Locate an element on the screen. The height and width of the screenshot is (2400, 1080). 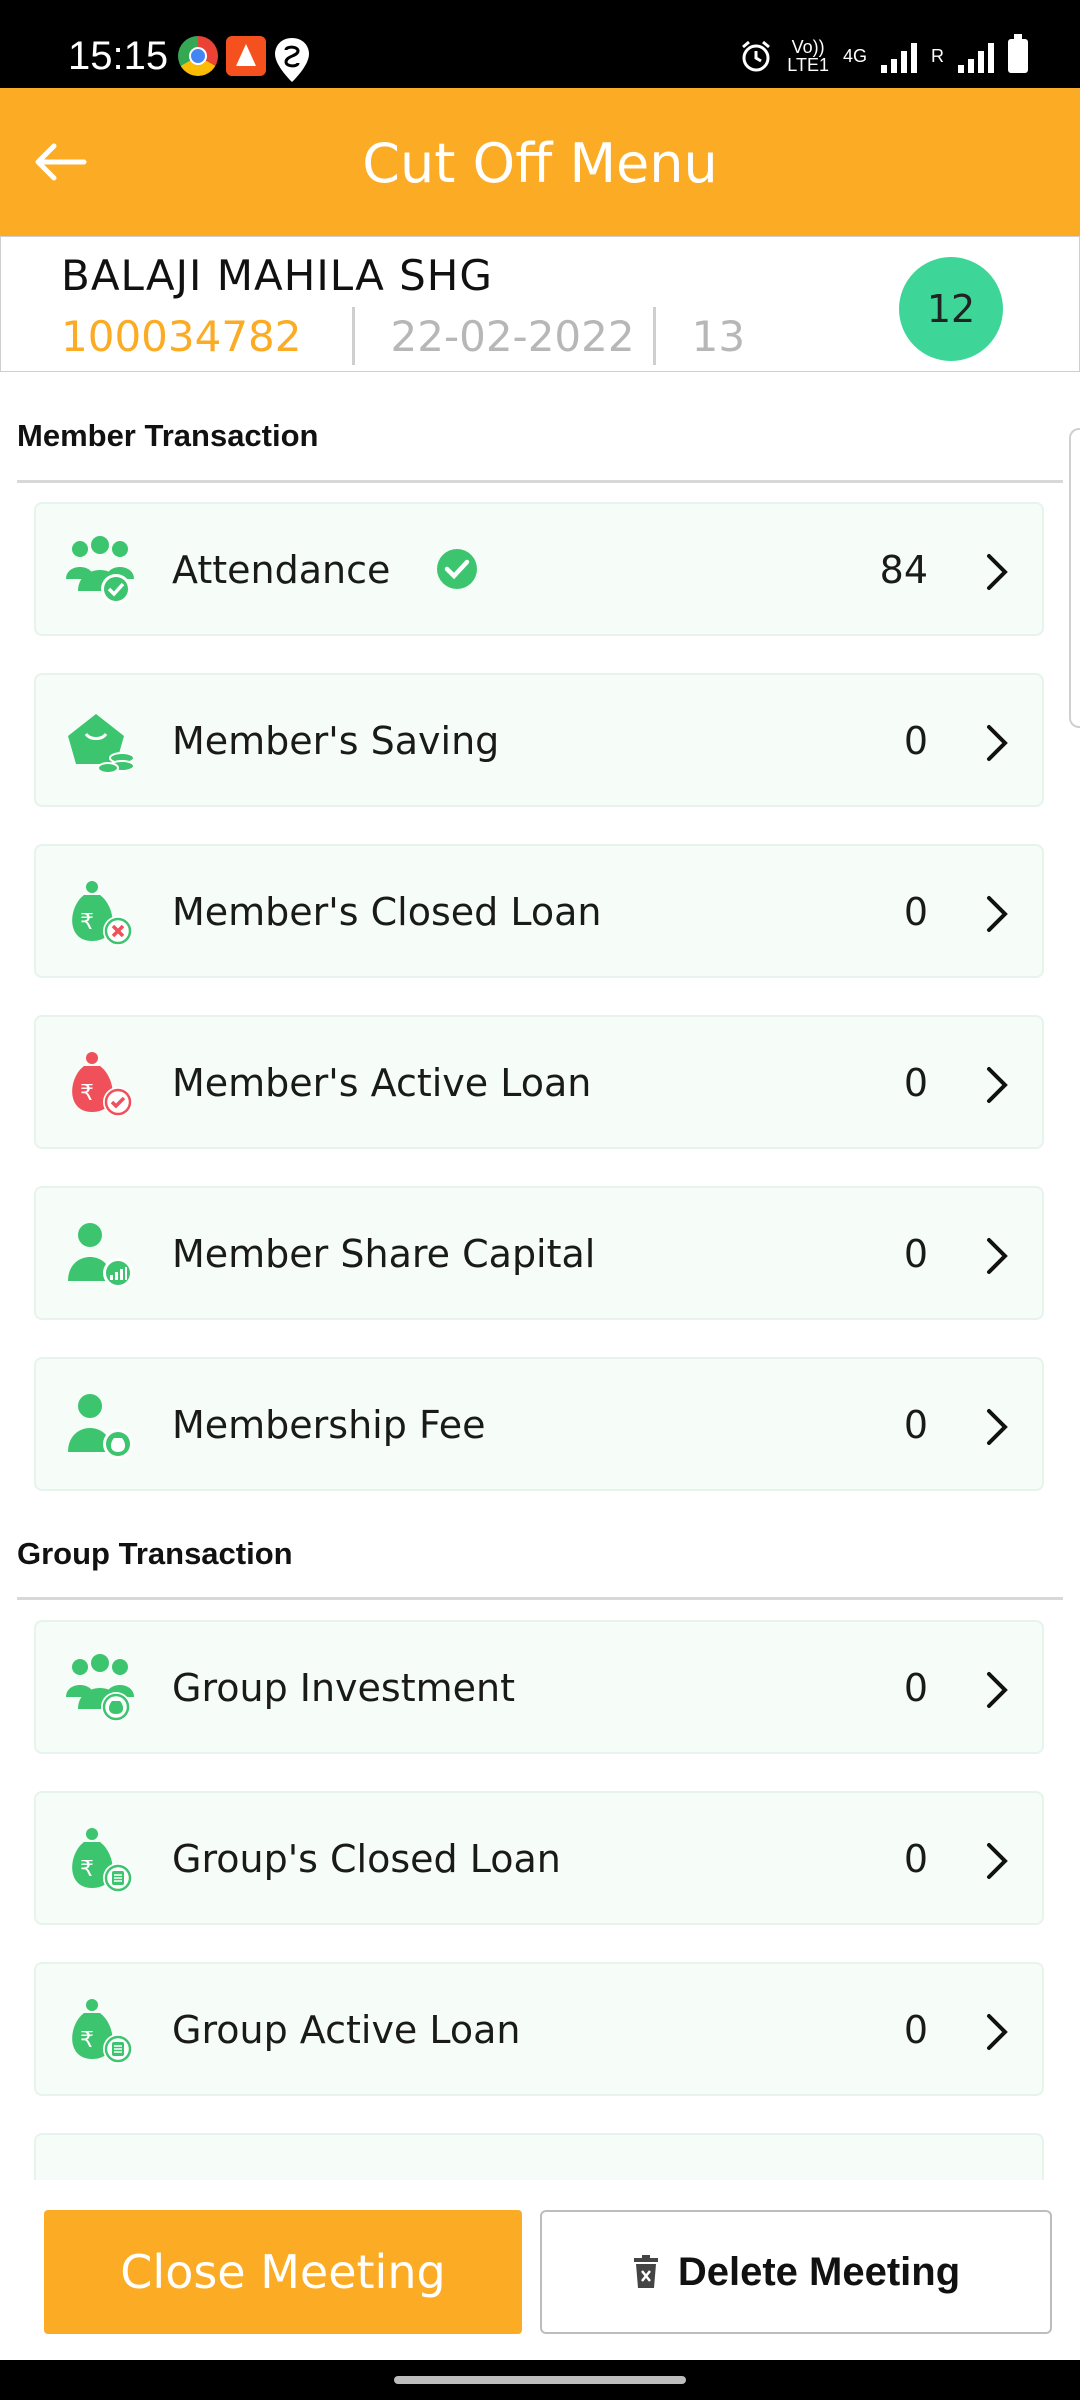
members-check-icon is located at coordinates (100, 570).